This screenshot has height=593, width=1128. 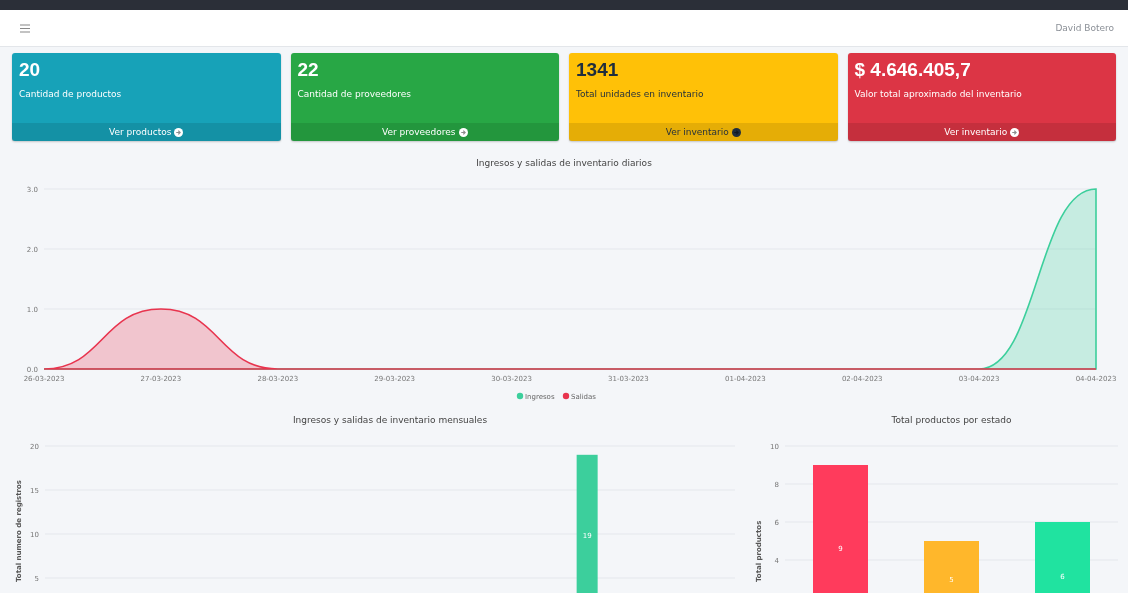 I want to click on stat-value: 22, so click(x=308, y=70).